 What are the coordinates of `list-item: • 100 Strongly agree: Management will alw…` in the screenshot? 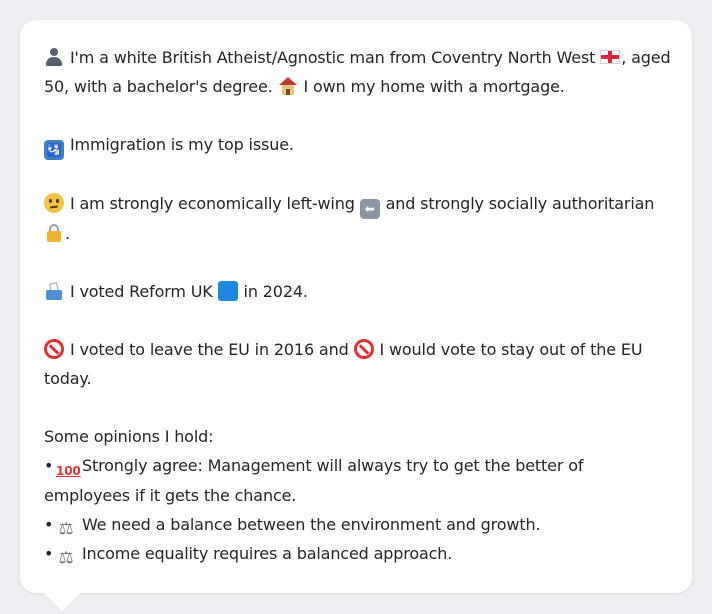 It's located at (359, 480).